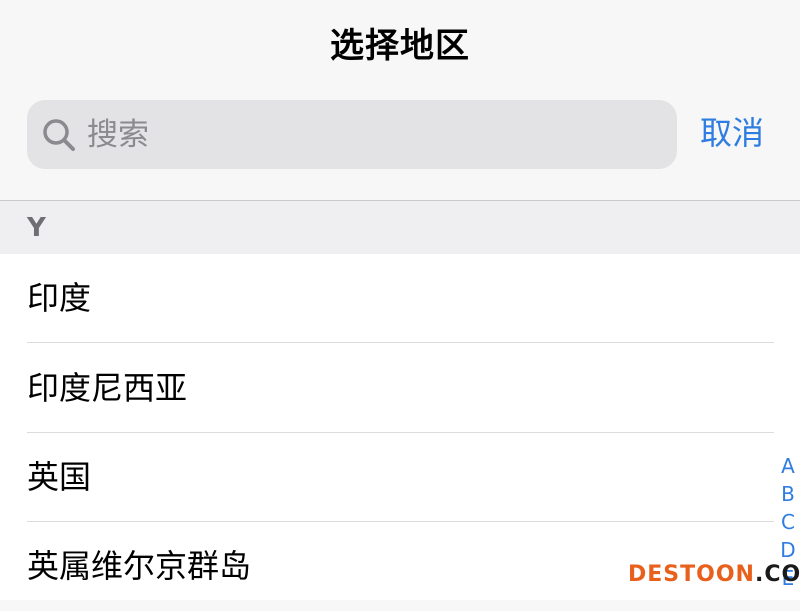 The height and width of the screenshot is (611, 800). I want to click on watermark: DESTOON.COM, so click(714, 574).